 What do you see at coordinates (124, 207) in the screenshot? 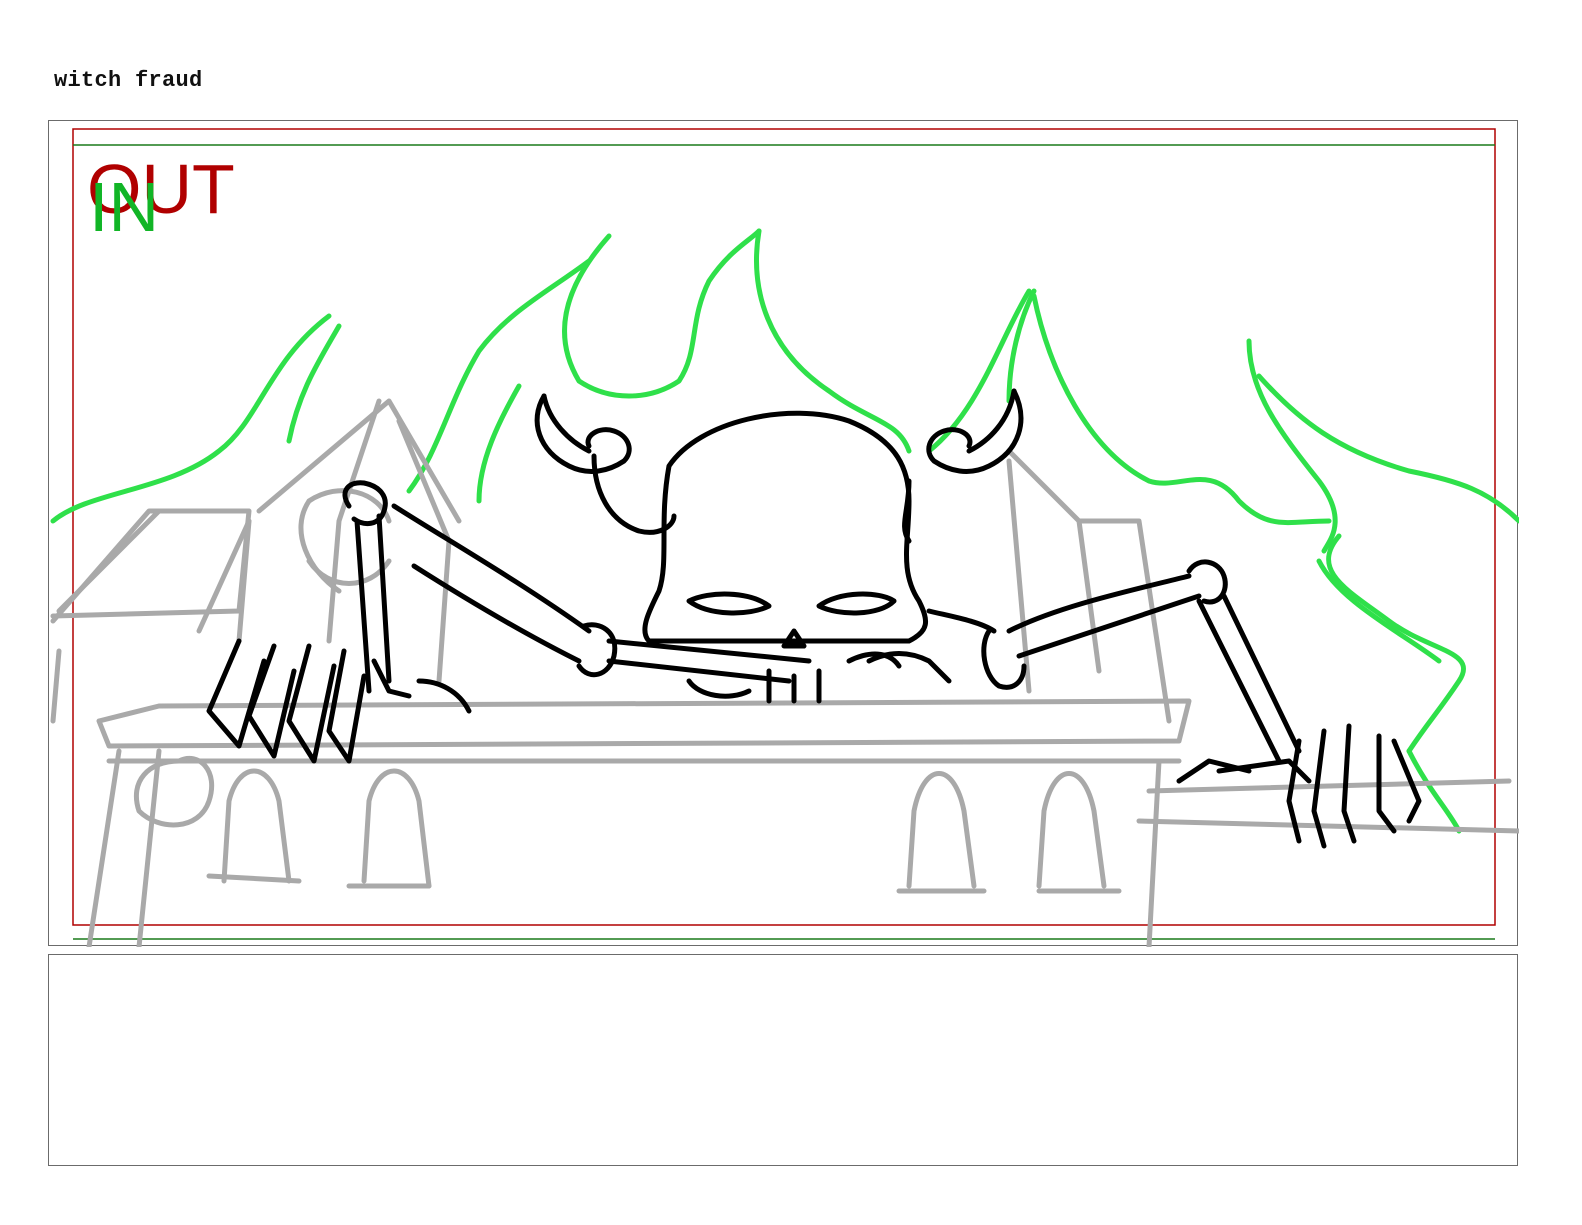
I see `in-label: IN` at bounding box center [124, 207].